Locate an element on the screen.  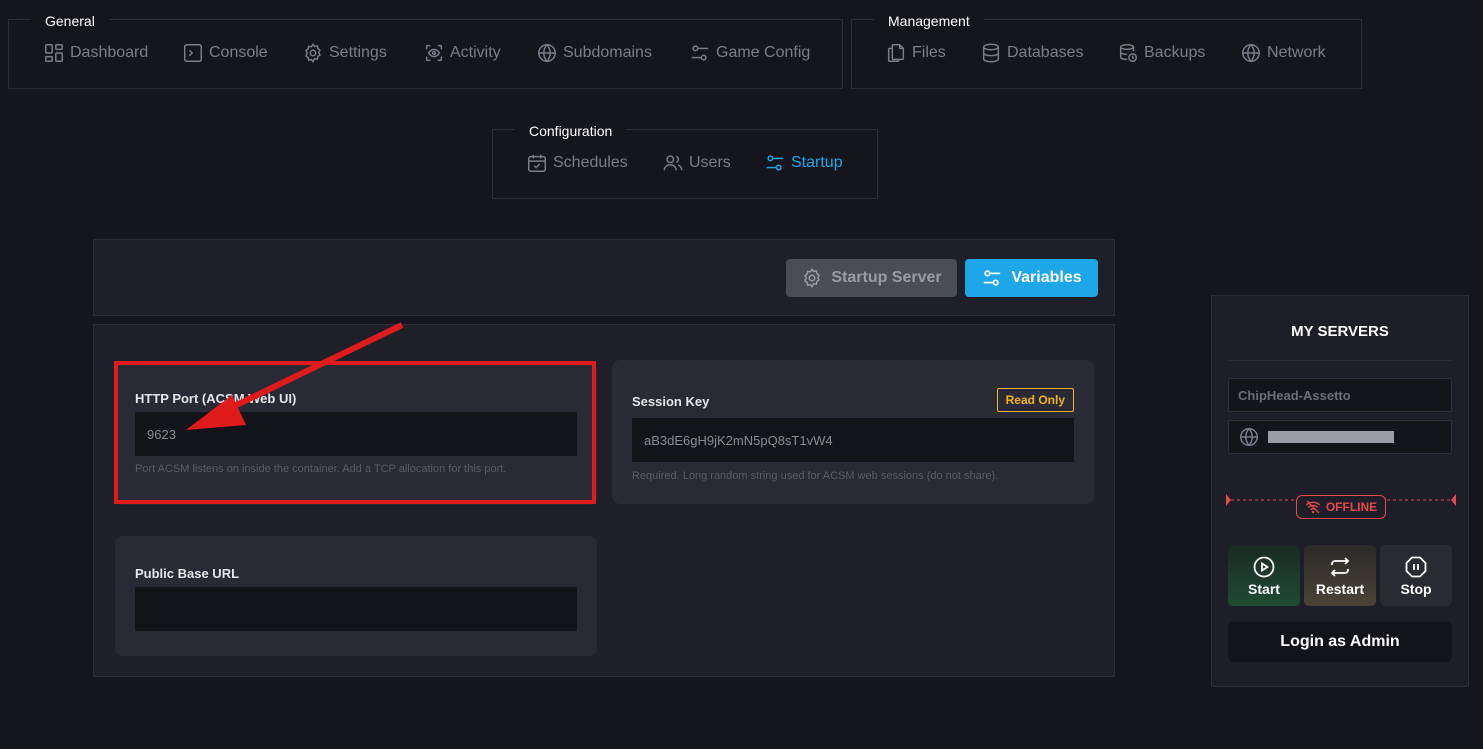
public-base-url-input is located at coordinates (356, 609).